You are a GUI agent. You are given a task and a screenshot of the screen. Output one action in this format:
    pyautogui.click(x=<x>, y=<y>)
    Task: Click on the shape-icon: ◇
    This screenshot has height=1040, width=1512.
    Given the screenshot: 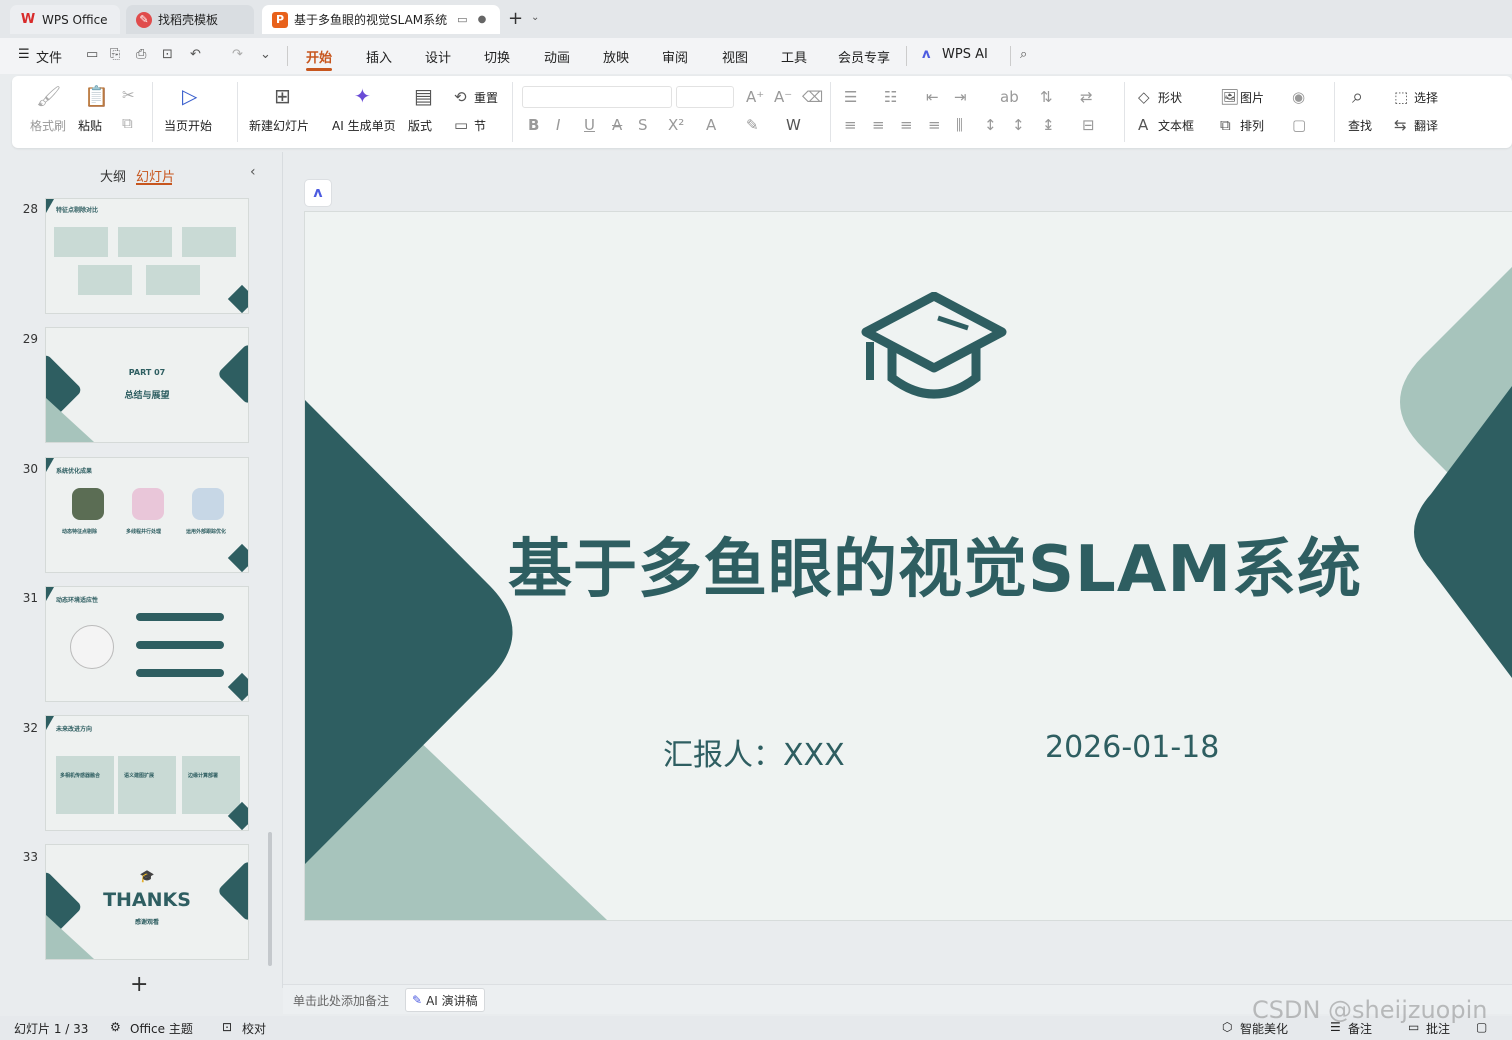 What is the action you would take?
    pyautogui.click(x=1144, y=97)
    